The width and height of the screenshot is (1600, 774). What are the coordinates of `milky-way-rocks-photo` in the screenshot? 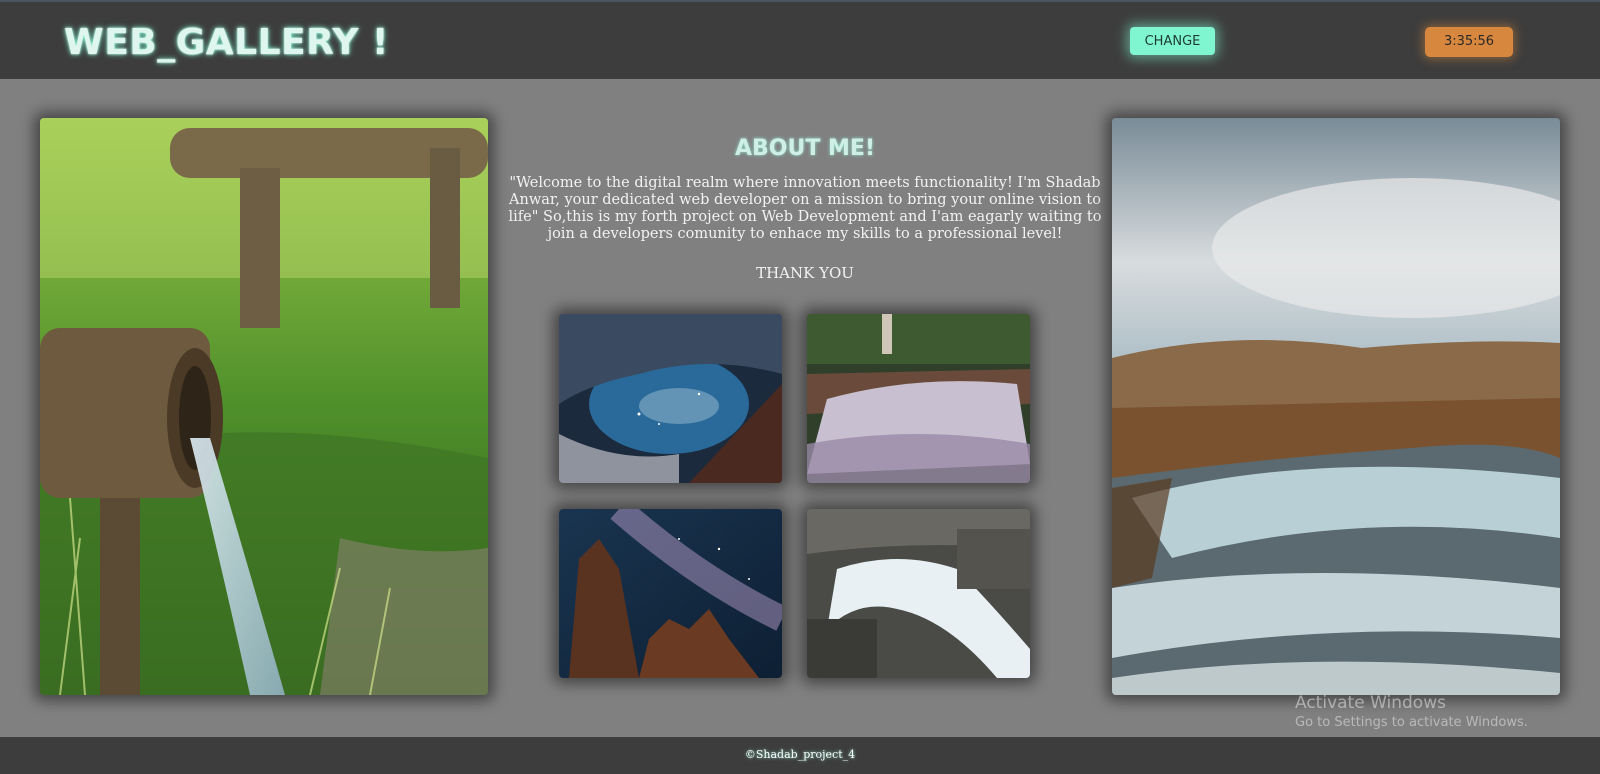 It's located at (670, 593).